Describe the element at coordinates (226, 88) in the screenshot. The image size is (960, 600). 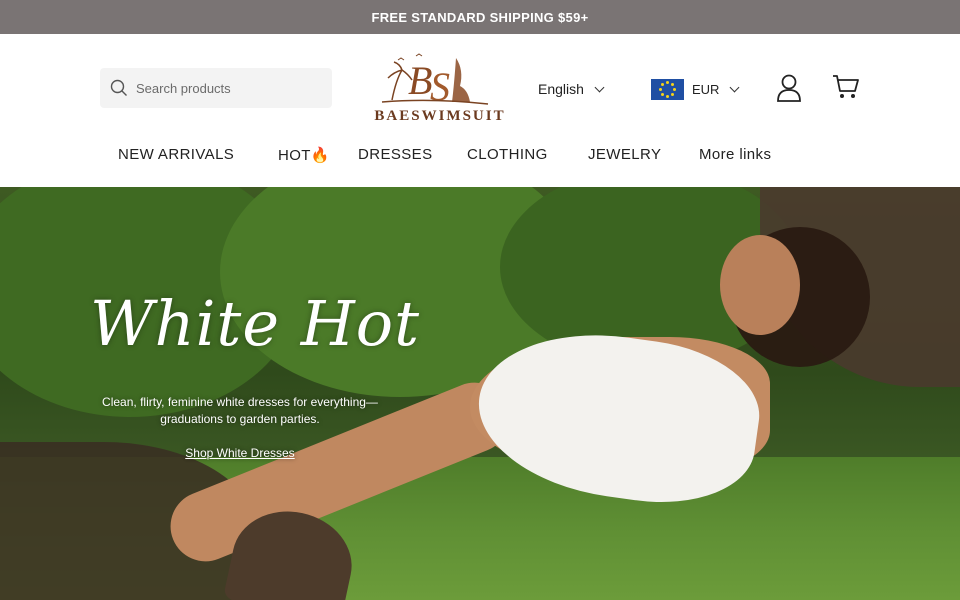
I see `search-input` at that location.